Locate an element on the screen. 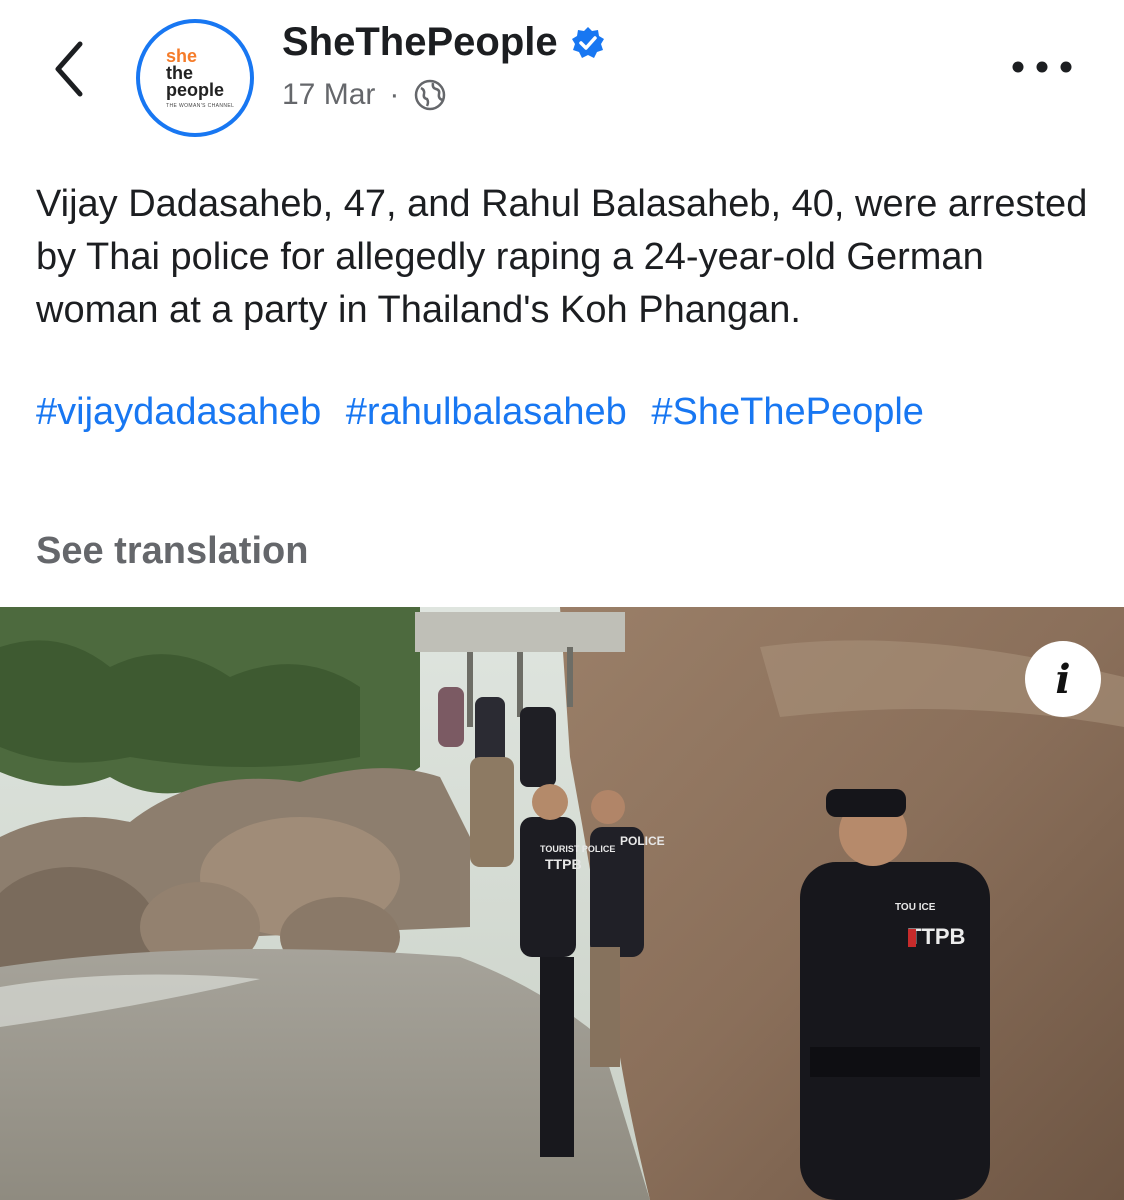 Image resolution: width=1124 pixels, height=1200 pixels. hashtag-link: #rahulbalasaheb is located at coordinates (486, 412).